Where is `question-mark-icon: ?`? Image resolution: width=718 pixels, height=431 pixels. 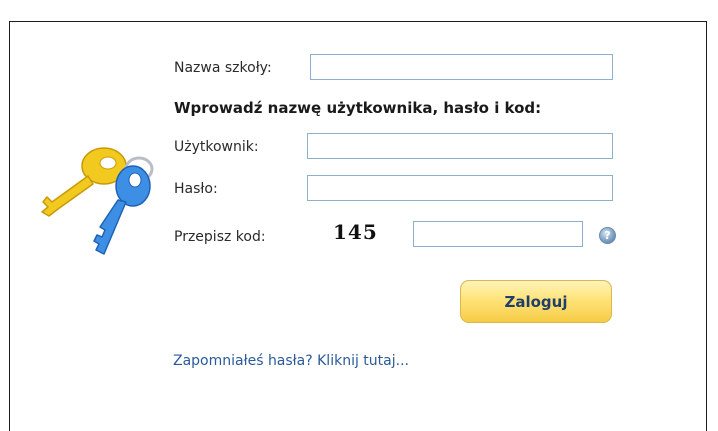
question-mark-icon: ? is located at coordinates (607, 235).